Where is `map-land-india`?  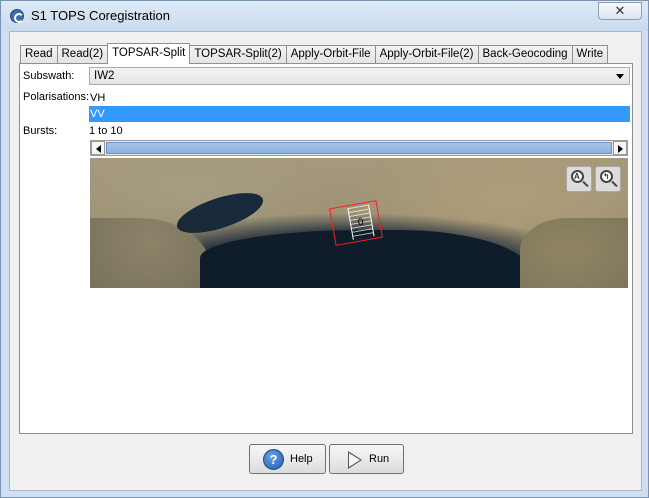 map-land-india is located at coordinates (574, 253).